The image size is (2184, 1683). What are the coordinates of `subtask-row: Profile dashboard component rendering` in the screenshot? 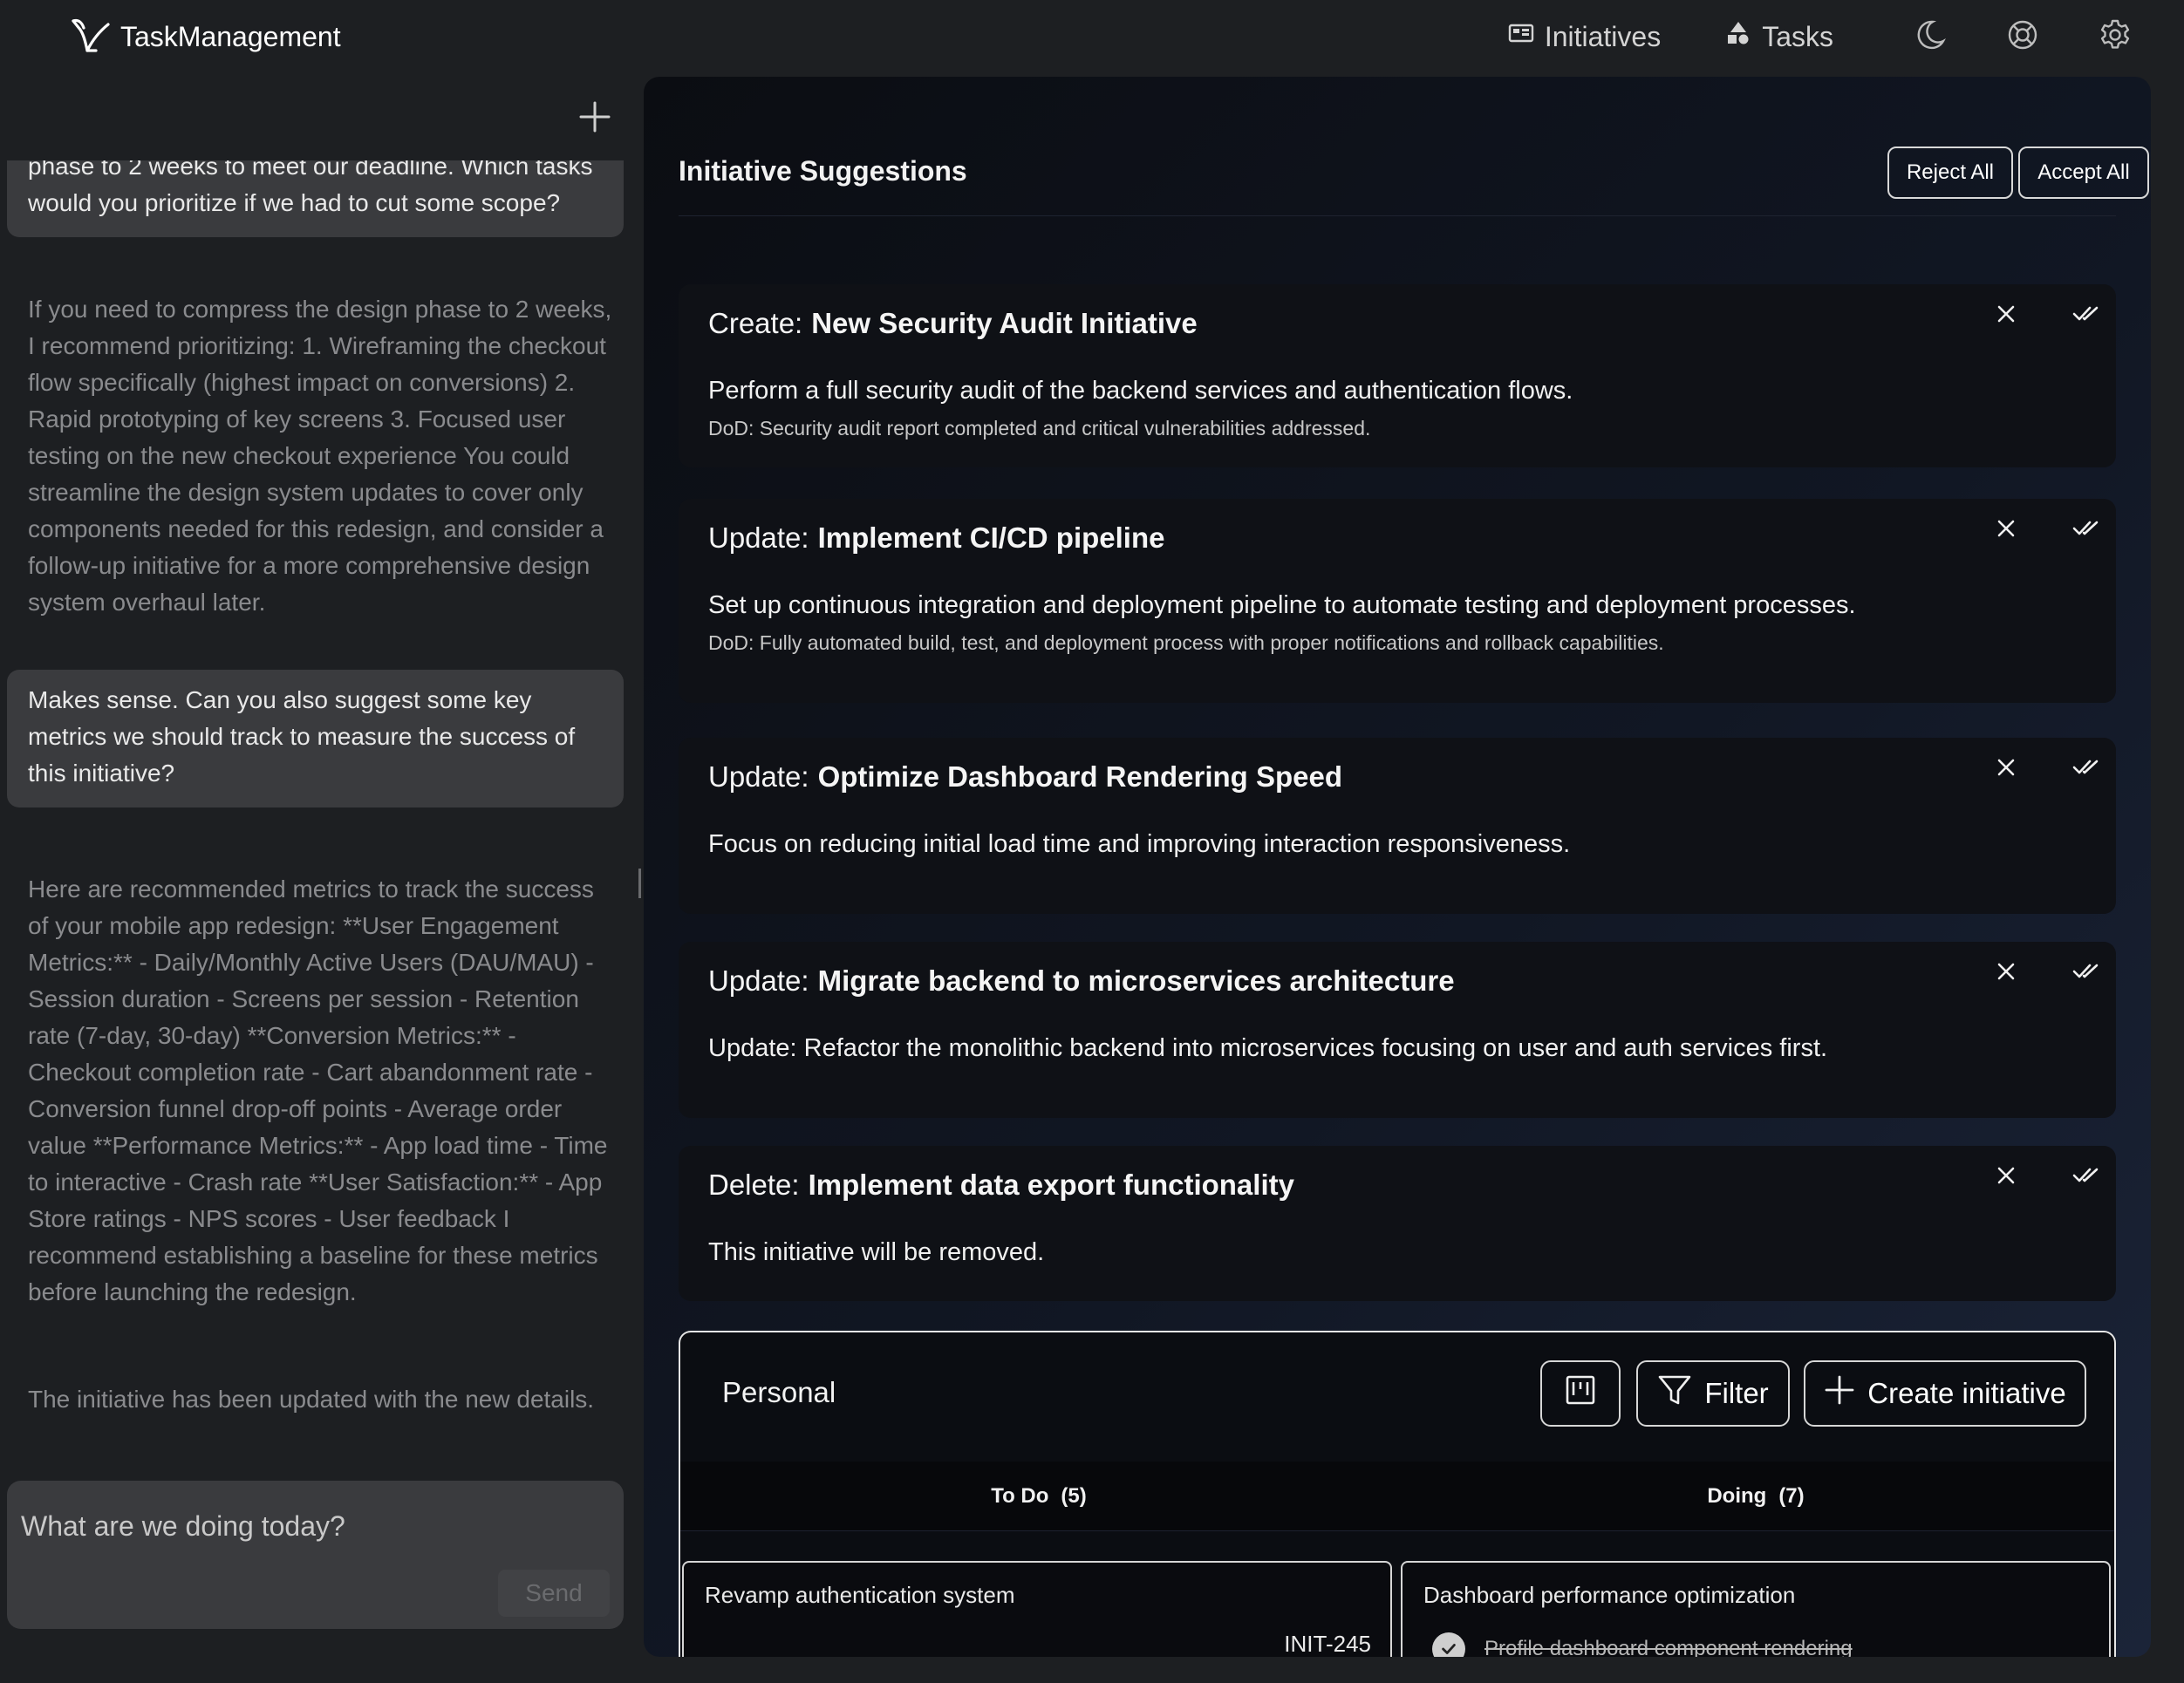 It's located at (1642, 1644).